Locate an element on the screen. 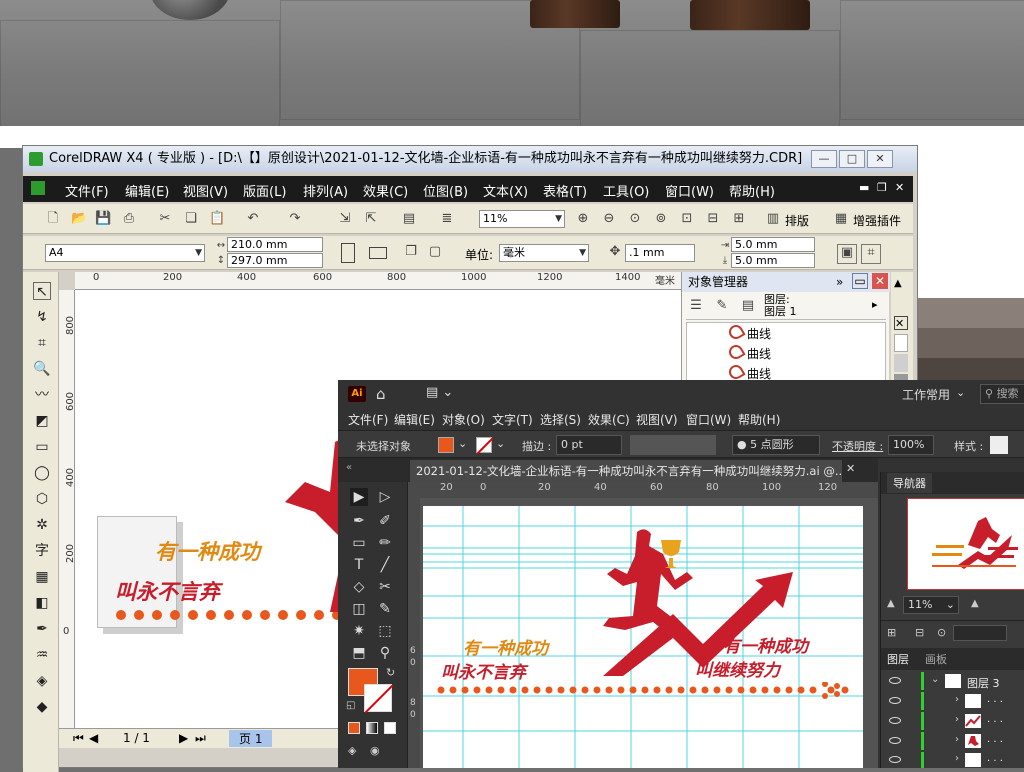  type-tool-icon: T is located at coordinates (359, 565).